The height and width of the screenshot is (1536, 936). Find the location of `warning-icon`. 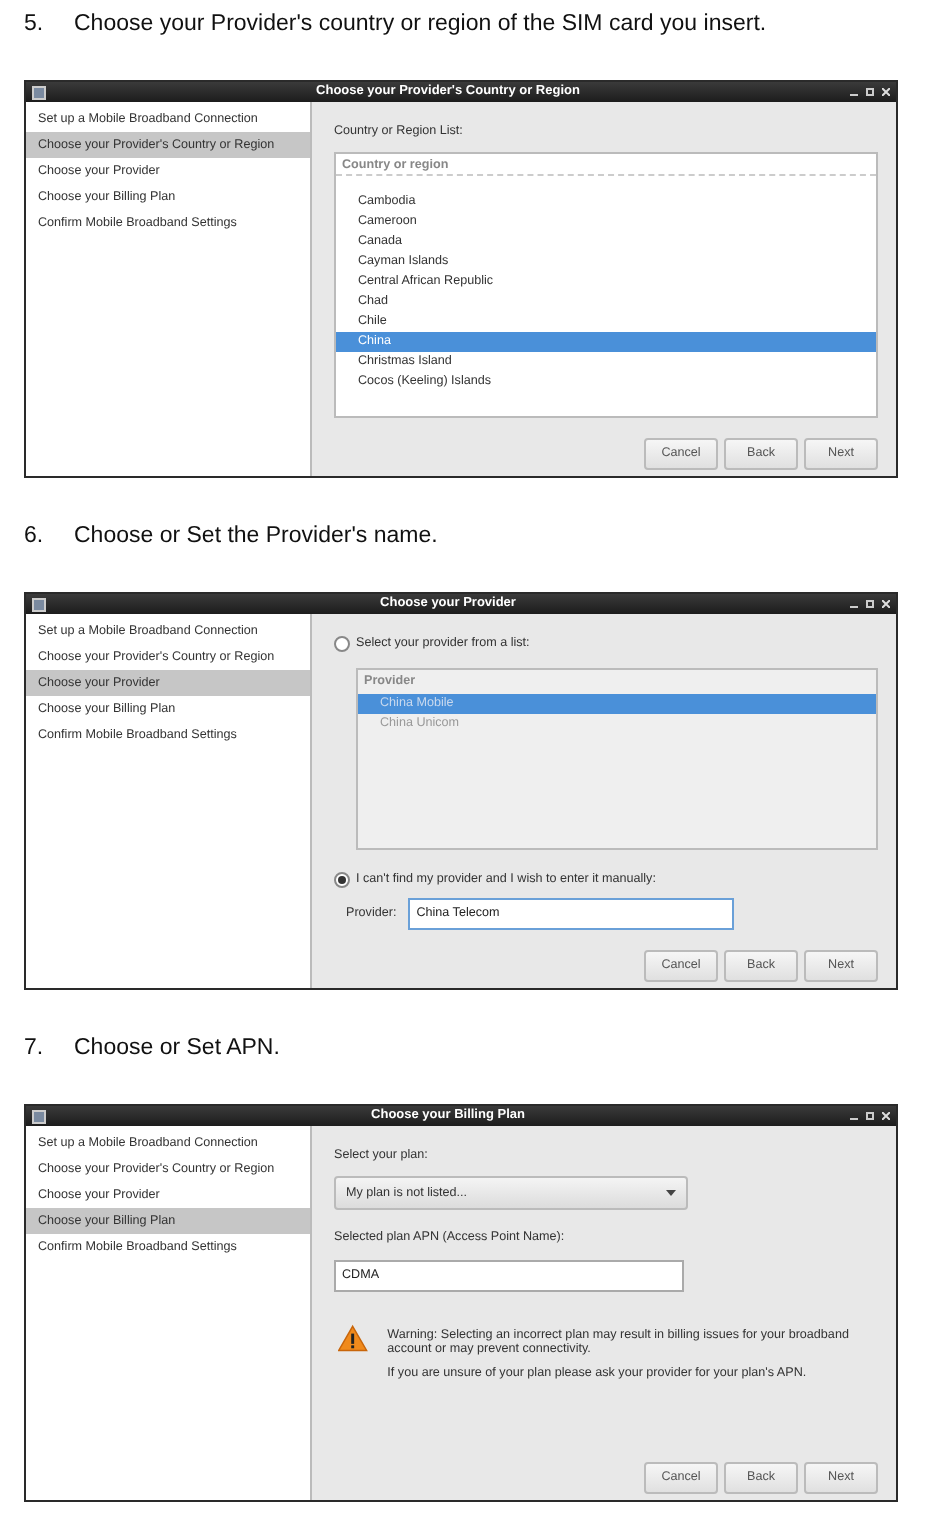

warning-icon is located at coordinates (353, 1337).